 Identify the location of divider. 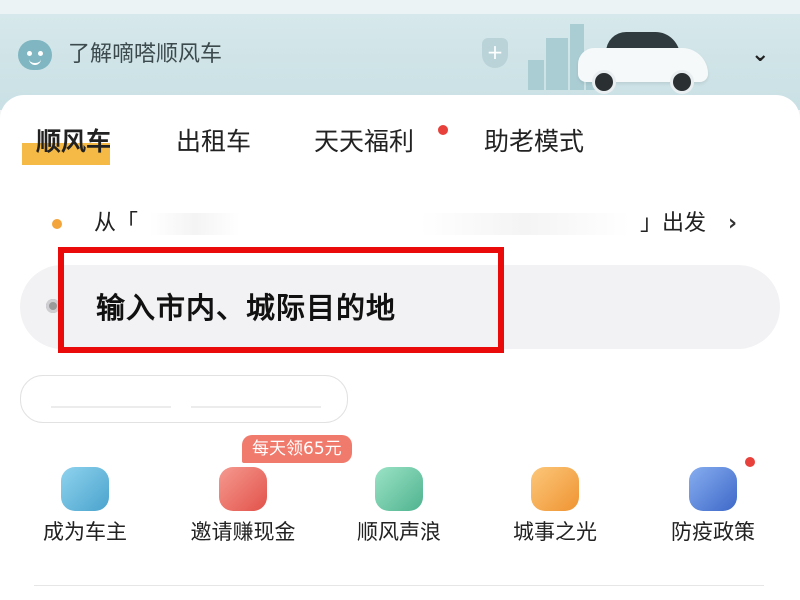
(399, 585).